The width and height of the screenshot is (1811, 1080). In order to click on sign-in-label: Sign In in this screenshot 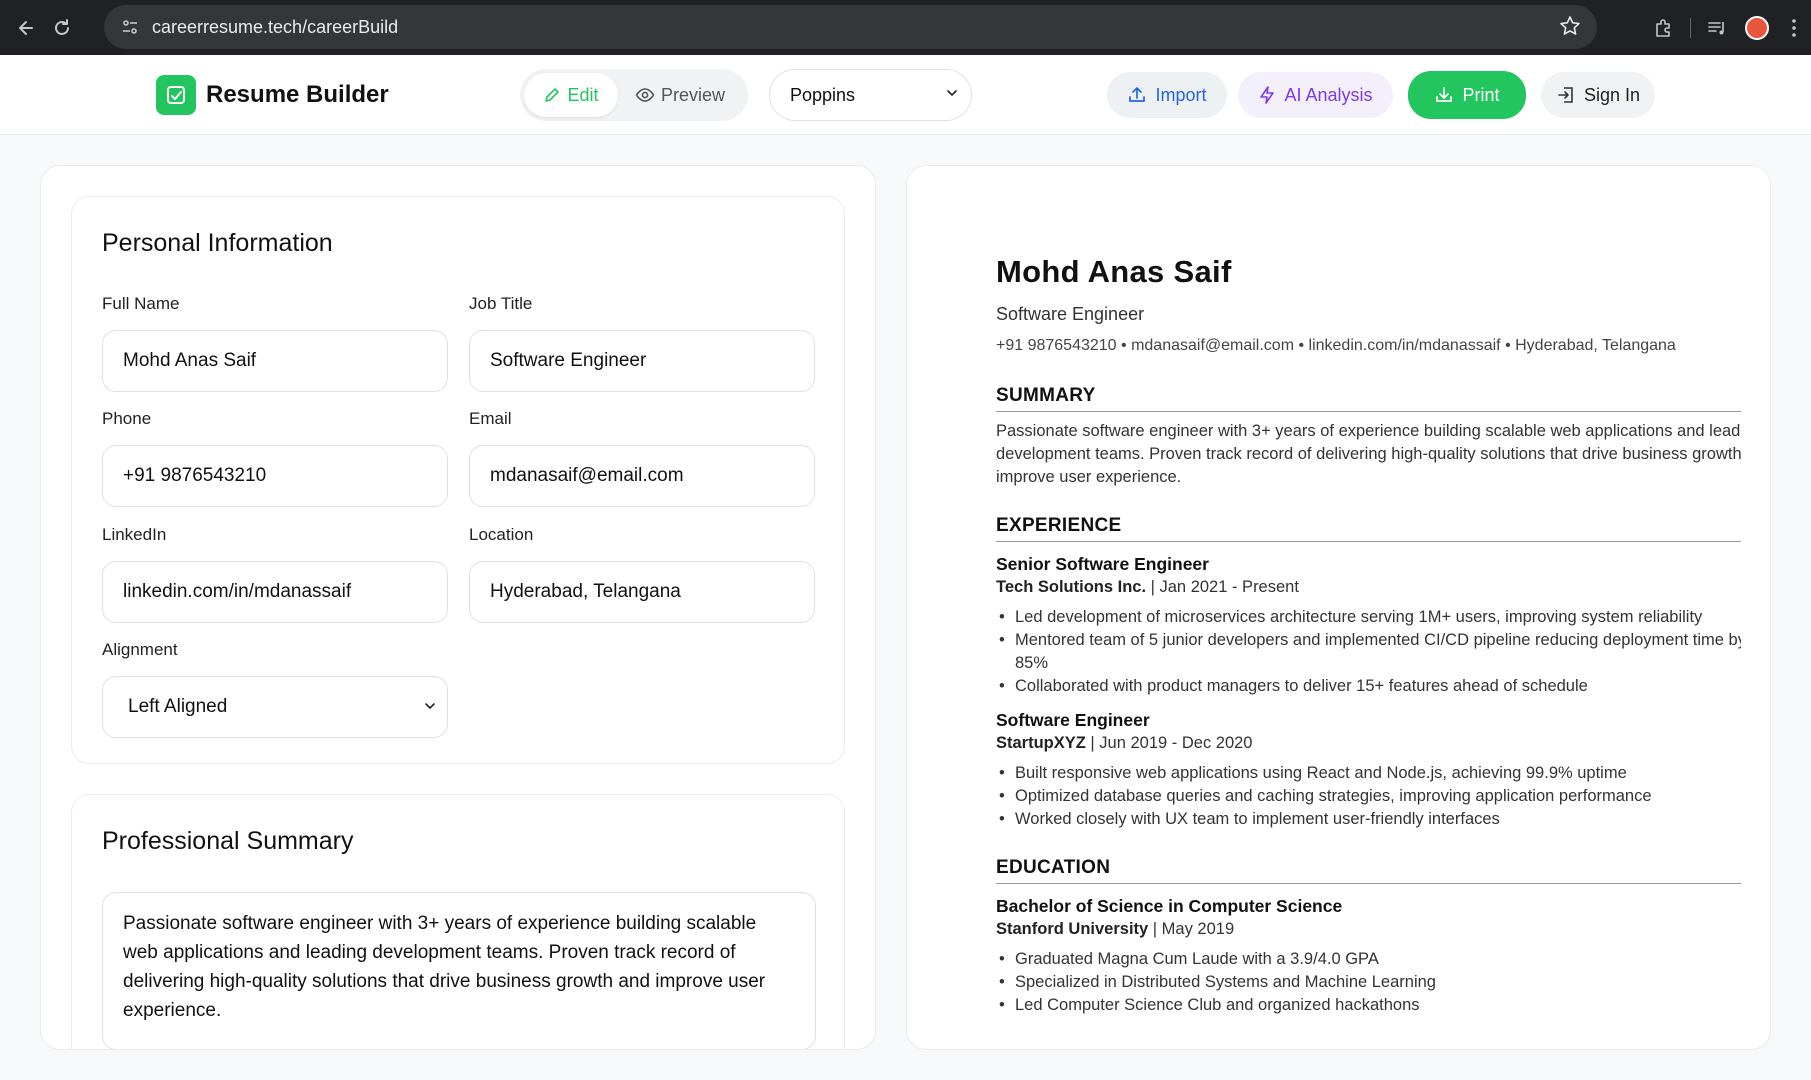, I will do `click(1612, 94)`.